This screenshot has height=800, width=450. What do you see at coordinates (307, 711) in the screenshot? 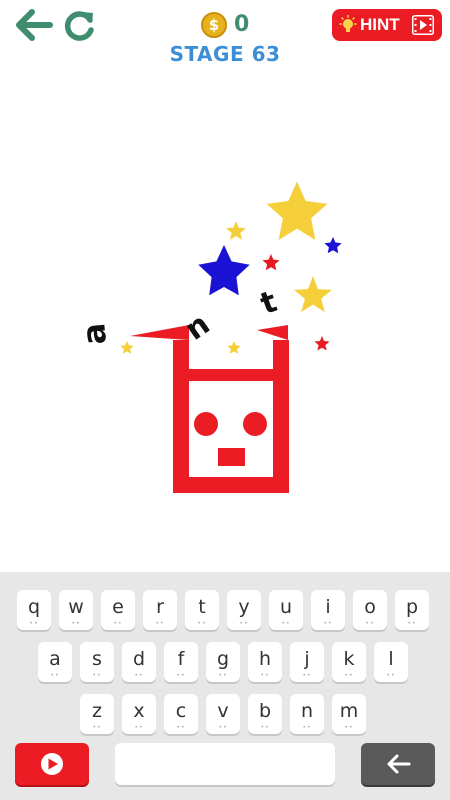
I see `key-label: n` at bounding box center [307, 711].